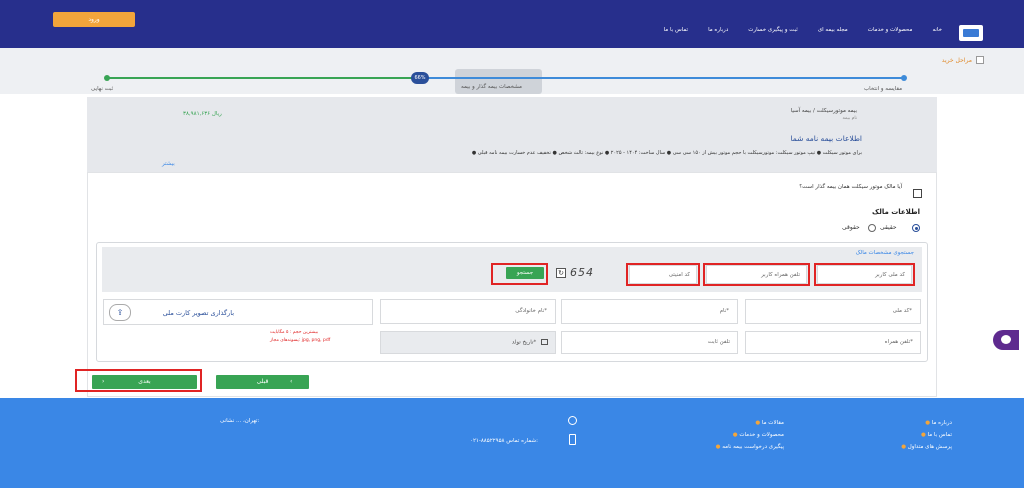  What do you see at coordinates (168, 164) in the screenshot?
I see `more-link: بیشتر` at bounding box center [168, 164].